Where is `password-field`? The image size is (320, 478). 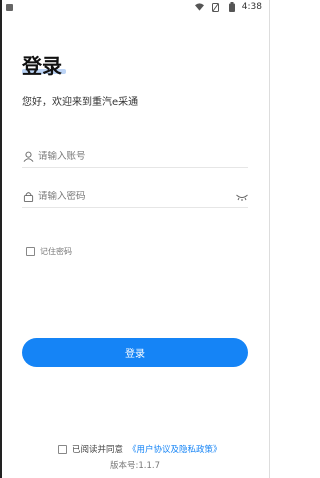 password-field is located at coordinates (135, 197).